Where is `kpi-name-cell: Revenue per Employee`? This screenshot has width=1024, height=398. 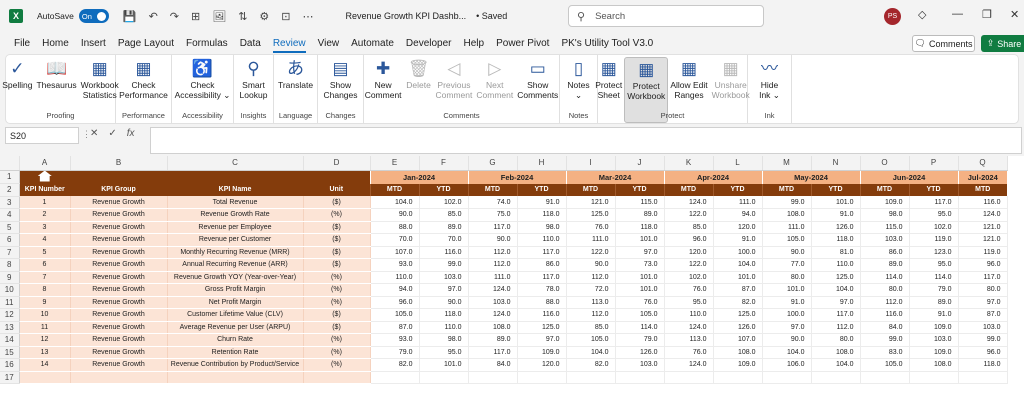
kpi-name-cell: Revenue per Employee is located at coordinates (235, 227).